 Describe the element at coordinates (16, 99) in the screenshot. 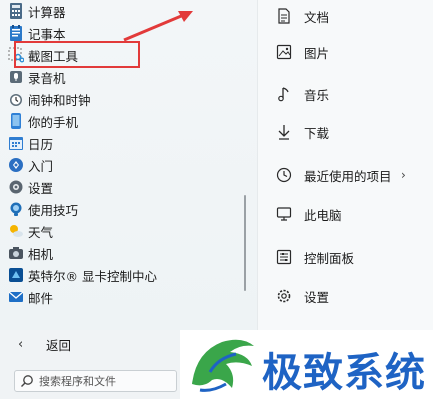

I see `alarm-clock-icon` at that location.